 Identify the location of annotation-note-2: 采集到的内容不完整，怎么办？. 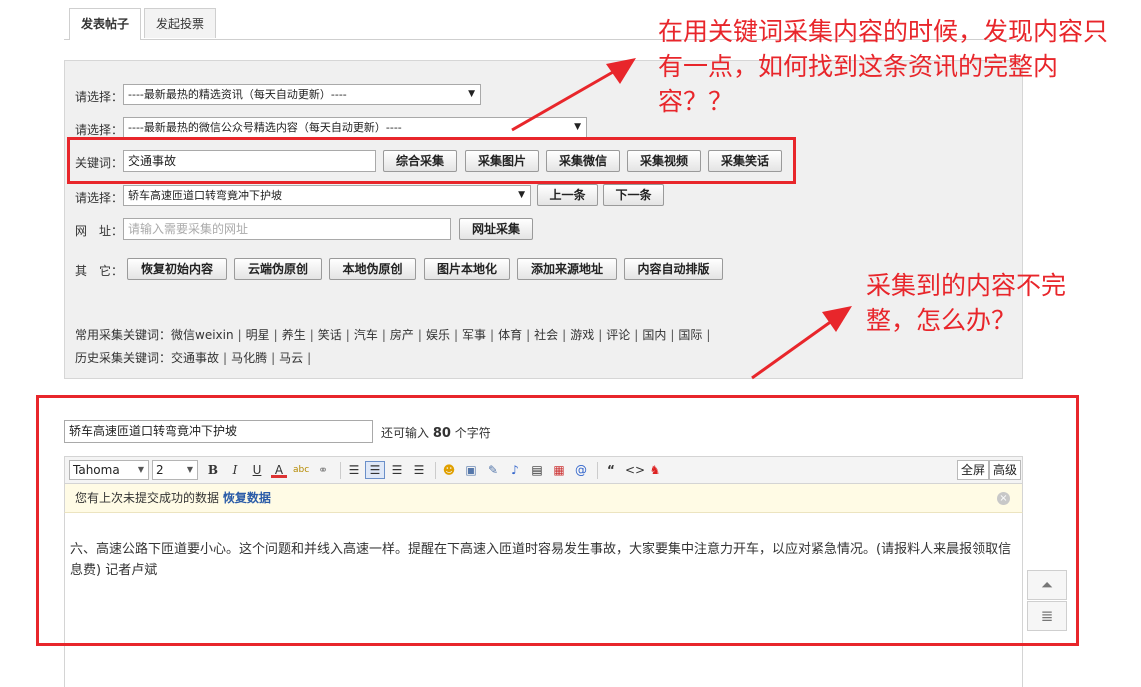
(966, 303).